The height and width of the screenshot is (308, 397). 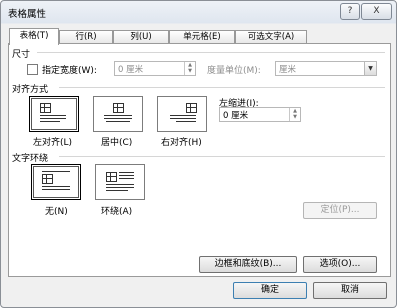 What do you see at coordinates (69, 71) in the screenshot?
I see `specify-width-label: 指定宽度(W):` at bounding box center [69, 71].